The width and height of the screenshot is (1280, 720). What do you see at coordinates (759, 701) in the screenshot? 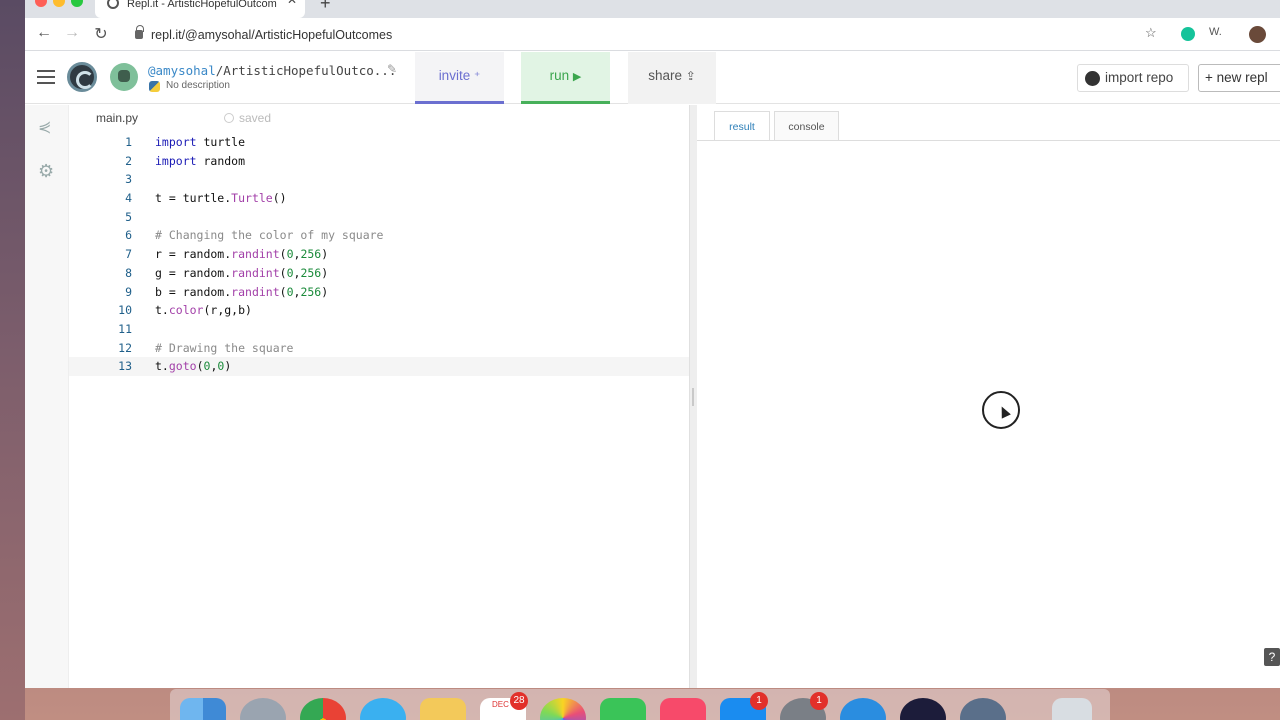
I see `app-store-badge: 1` at bounding box center [759, 701].